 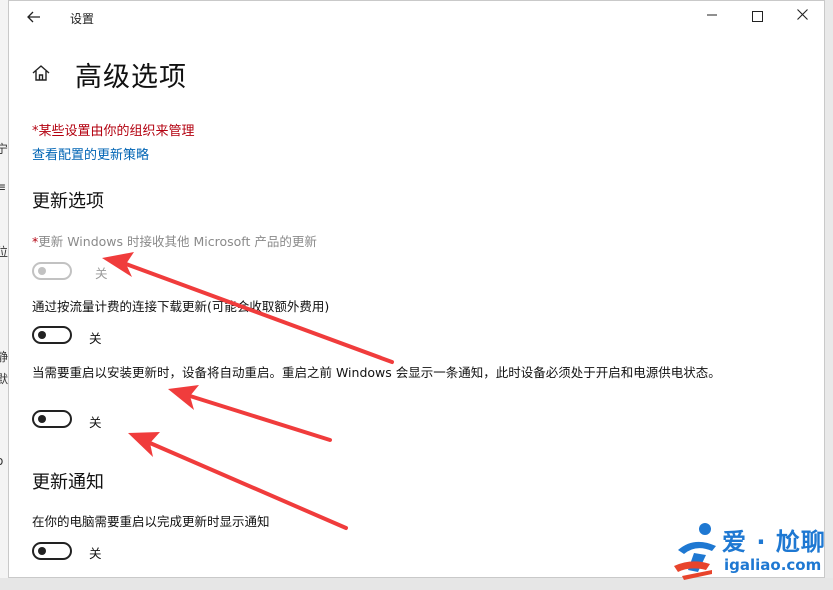 I want to click on option-label-restart-notification: 在你的电脑需要重启以完成更新时显示通知, so click(x=151, y=521).